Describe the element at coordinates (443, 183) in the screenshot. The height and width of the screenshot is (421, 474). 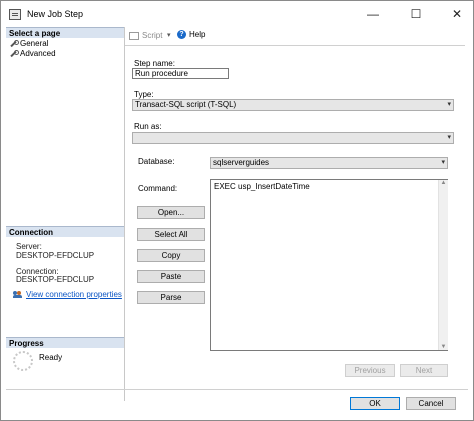
I see `scroll-up-icon: ▲` at that location.